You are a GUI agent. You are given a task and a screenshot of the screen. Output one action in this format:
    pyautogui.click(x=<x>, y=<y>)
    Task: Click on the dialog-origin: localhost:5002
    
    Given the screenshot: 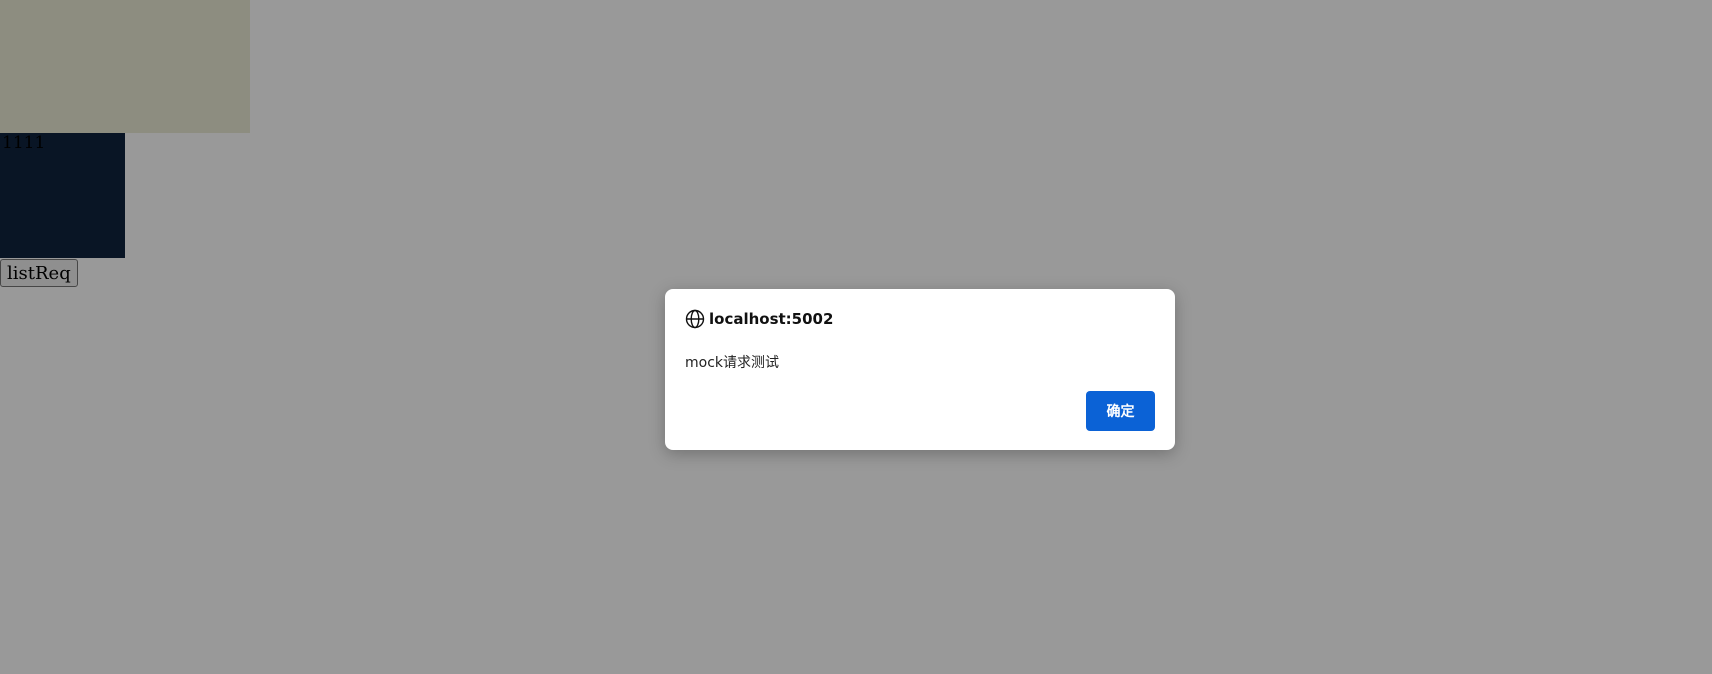 What is the action you would take?
    pyautogui.click(x=771, y=319)
    